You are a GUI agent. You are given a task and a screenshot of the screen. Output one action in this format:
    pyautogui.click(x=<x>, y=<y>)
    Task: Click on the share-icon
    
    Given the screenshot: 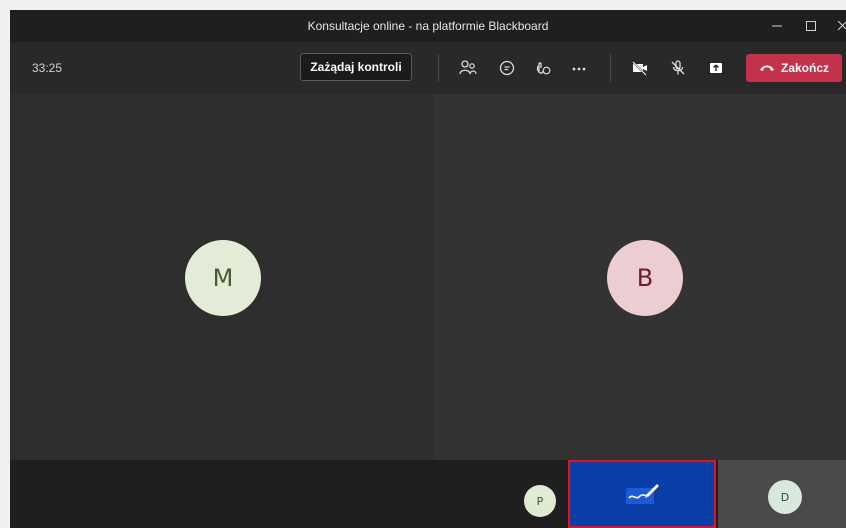 What is the action you would take?
    pyautogui.click(x=716, y=68)
    